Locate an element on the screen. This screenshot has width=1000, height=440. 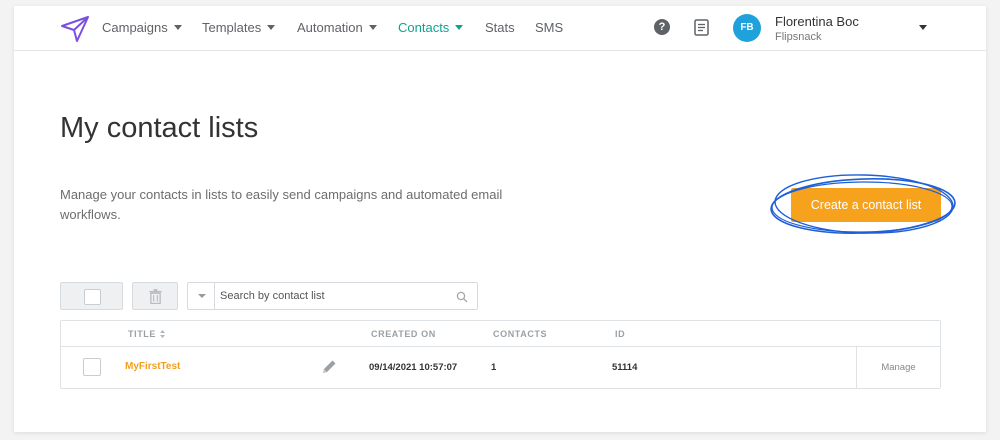
column-header-title: TITLE is located at coordinates (146, 334).